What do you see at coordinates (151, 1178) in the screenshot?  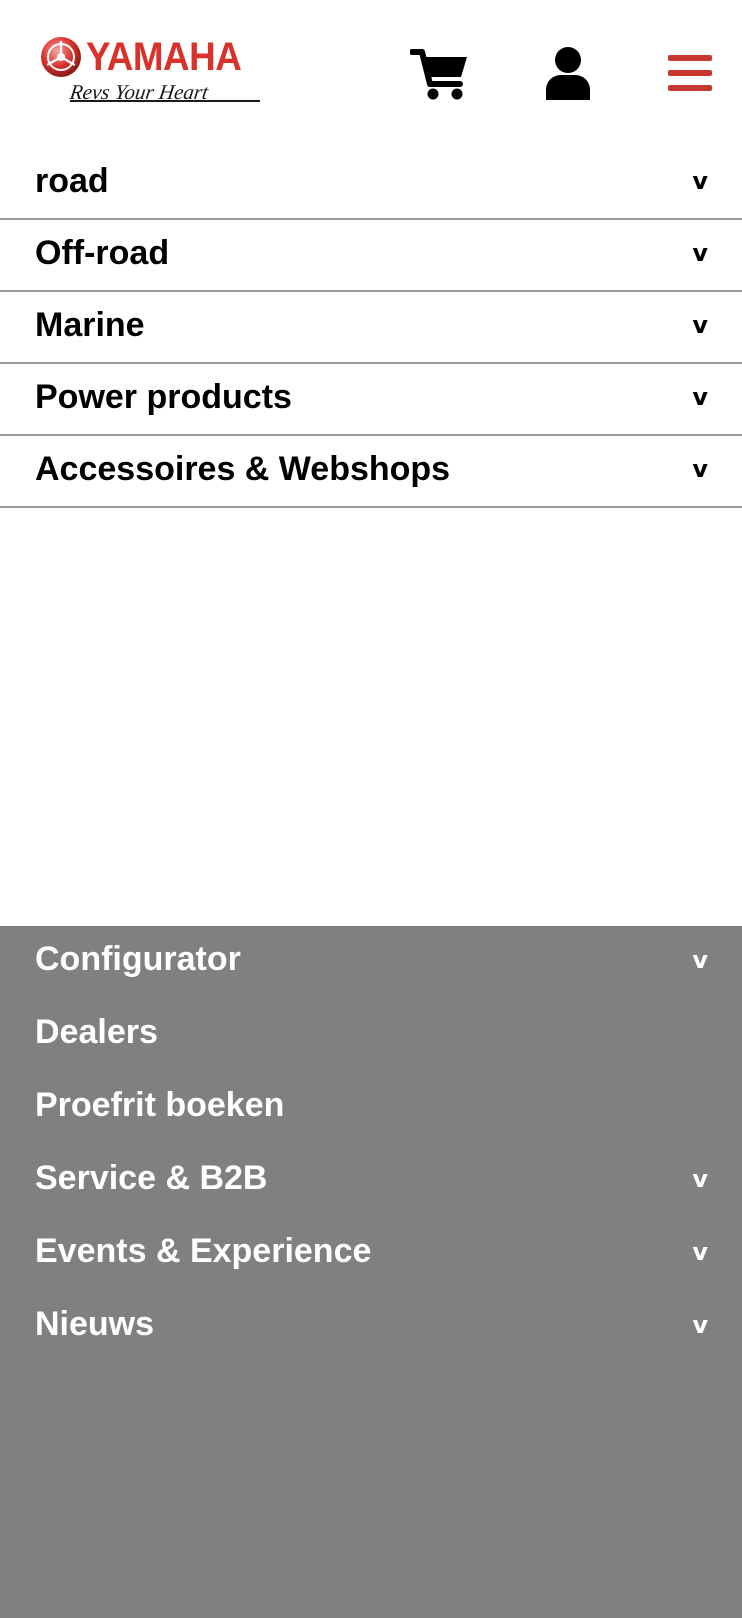 I see `nav-item-label: Service & B2B` at bounding box center [151, 1178].